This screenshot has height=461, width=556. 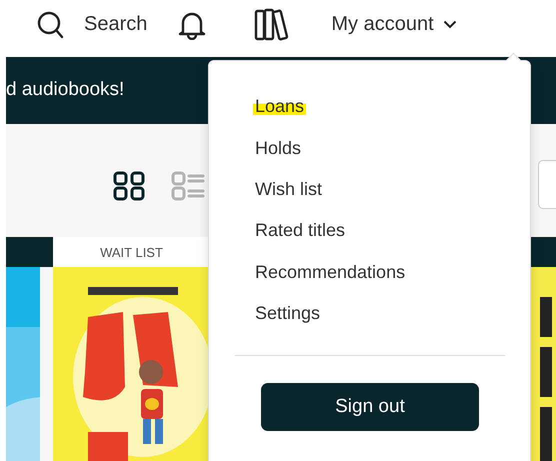 I want to click on menu-item: Recommendations, so click(x=330, y=272).